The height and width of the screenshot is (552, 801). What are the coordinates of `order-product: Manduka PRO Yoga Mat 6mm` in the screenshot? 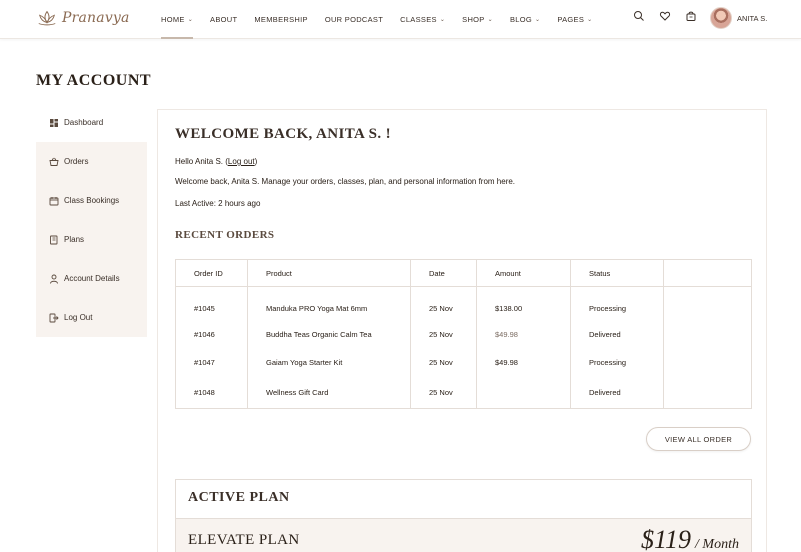 It's located at (329, 303).